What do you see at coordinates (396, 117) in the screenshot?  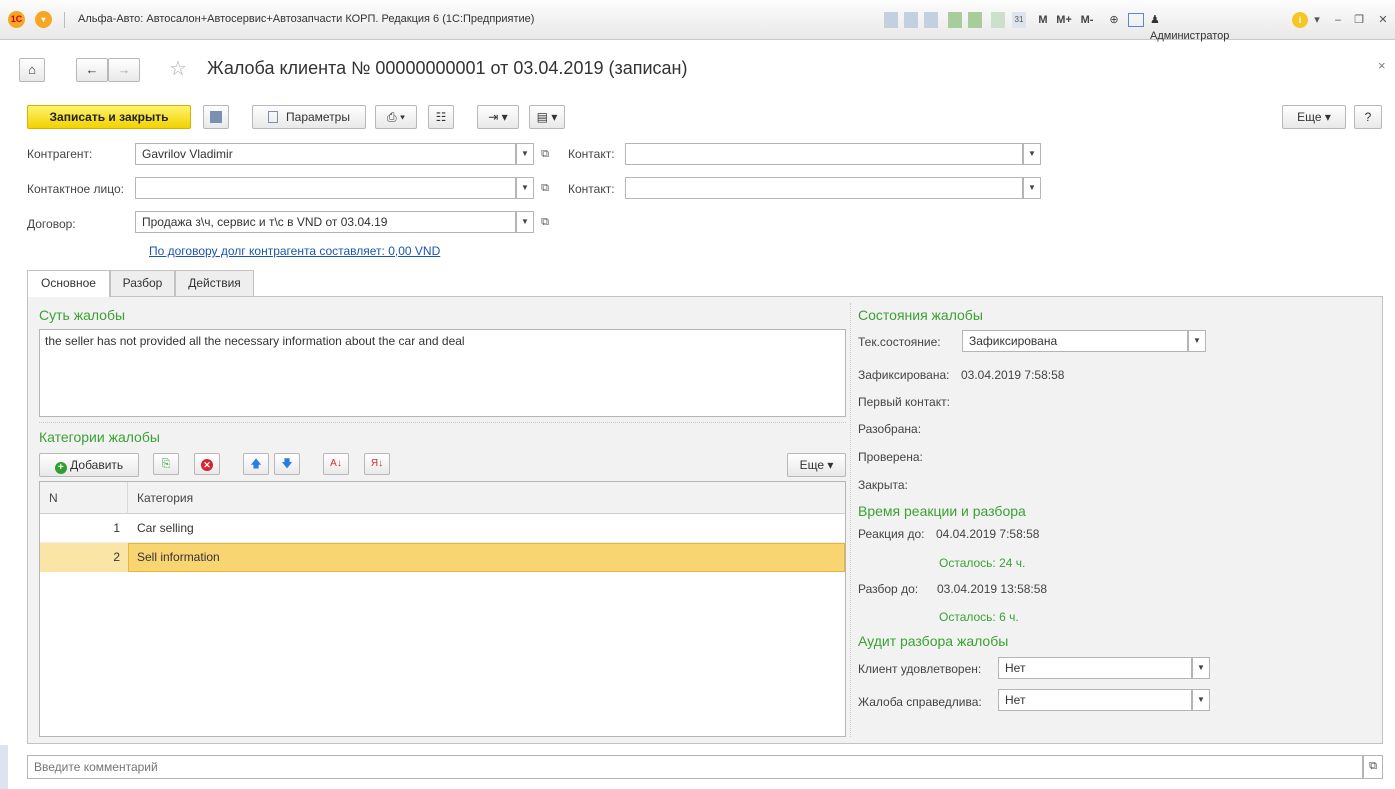 I see `print-button: ⎙ ▾` at bounding box center [396, 117].